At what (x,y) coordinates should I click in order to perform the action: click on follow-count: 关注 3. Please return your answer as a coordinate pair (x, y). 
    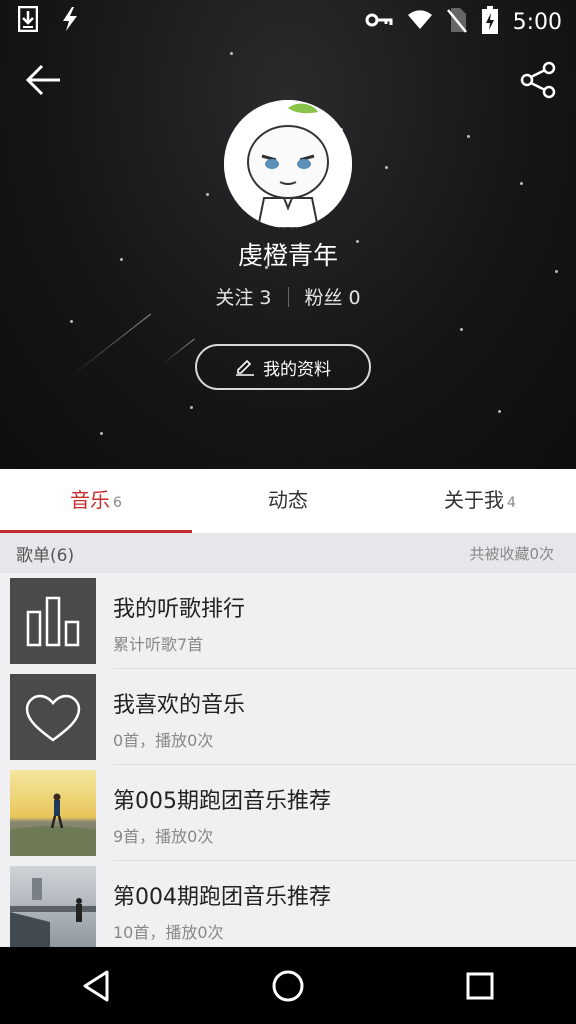
    Looking at the image, I should click on (243, 296).